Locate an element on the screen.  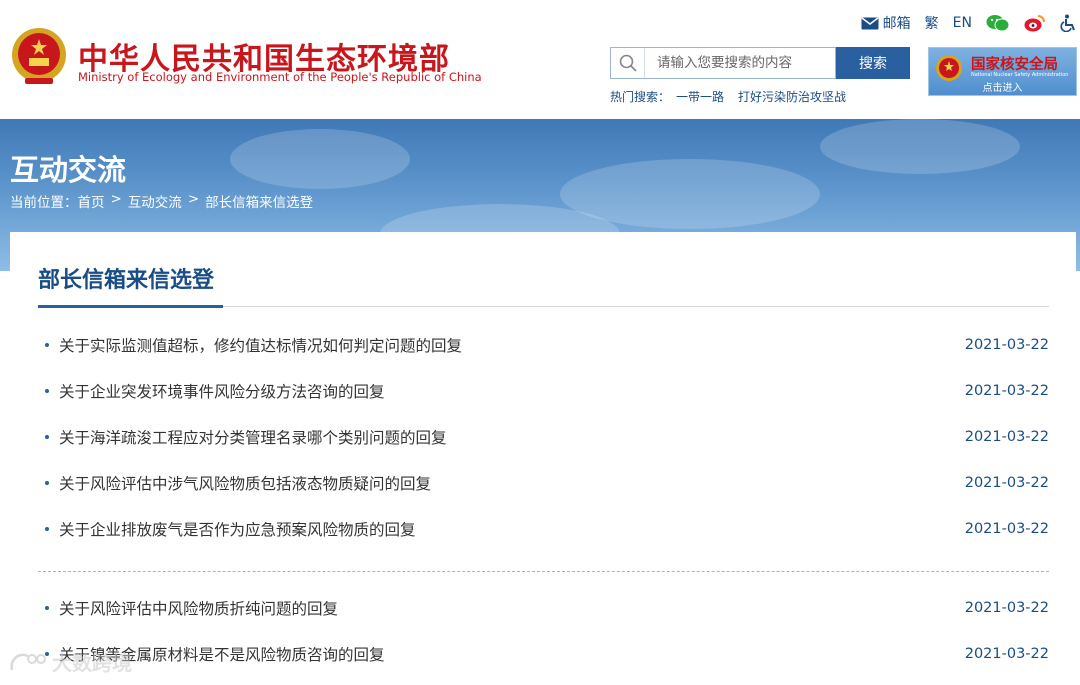
breadcrumb: 当前位置： 首页 > 互动交流 > 部长信箱来信选登 is located at coordinates (161, 201).